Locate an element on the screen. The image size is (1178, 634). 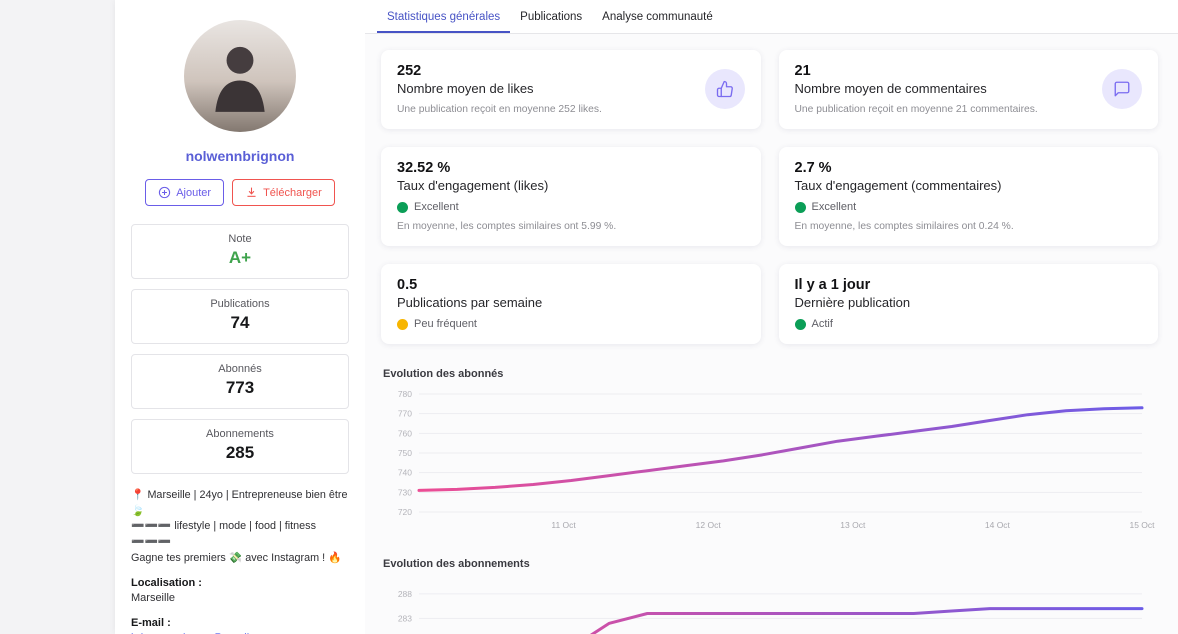
svg-text: 760 is located at coordinates (405, 433).